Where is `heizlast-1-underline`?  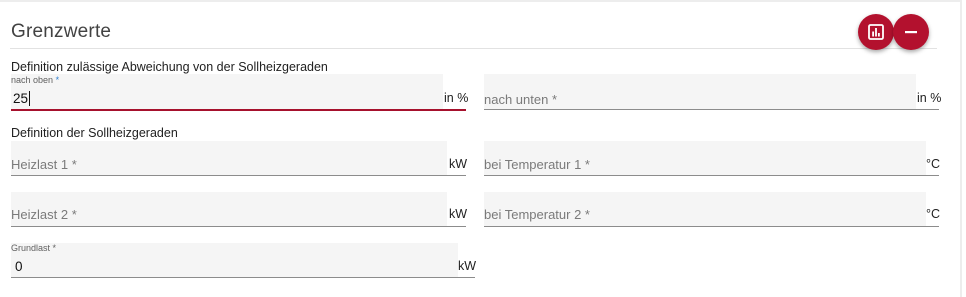 heizlast-1-underline is located at coordinates (238, 175).